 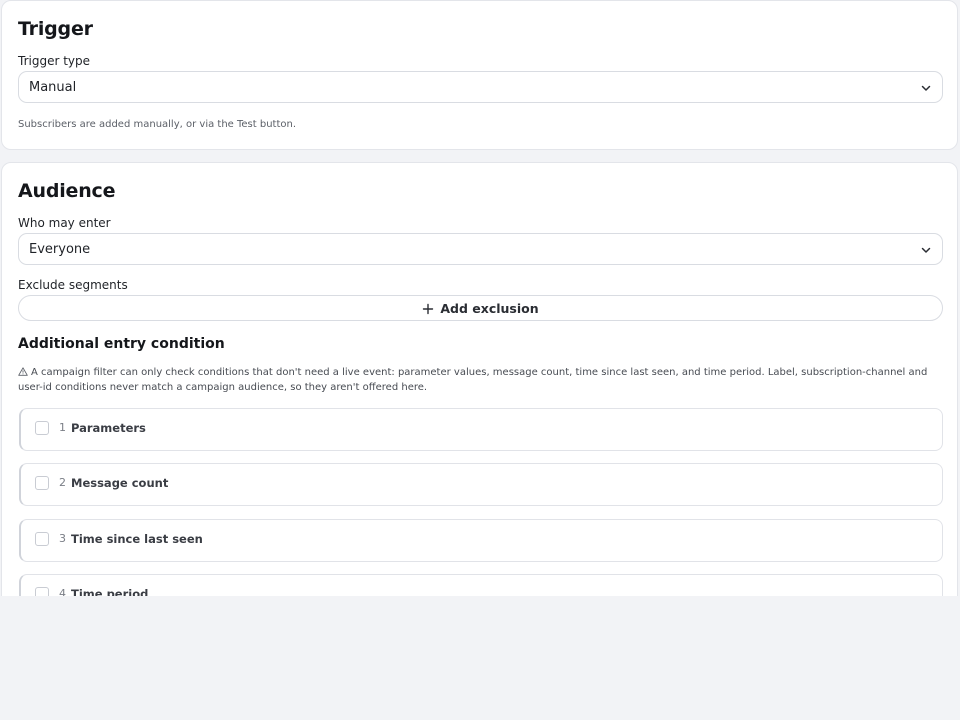 I want to click on trigger-type-value: Manual, so click(x=53, y=87).